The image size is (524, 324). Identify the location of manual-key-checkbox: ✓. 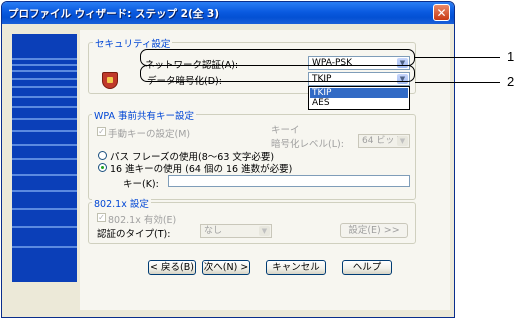
(101, 131).